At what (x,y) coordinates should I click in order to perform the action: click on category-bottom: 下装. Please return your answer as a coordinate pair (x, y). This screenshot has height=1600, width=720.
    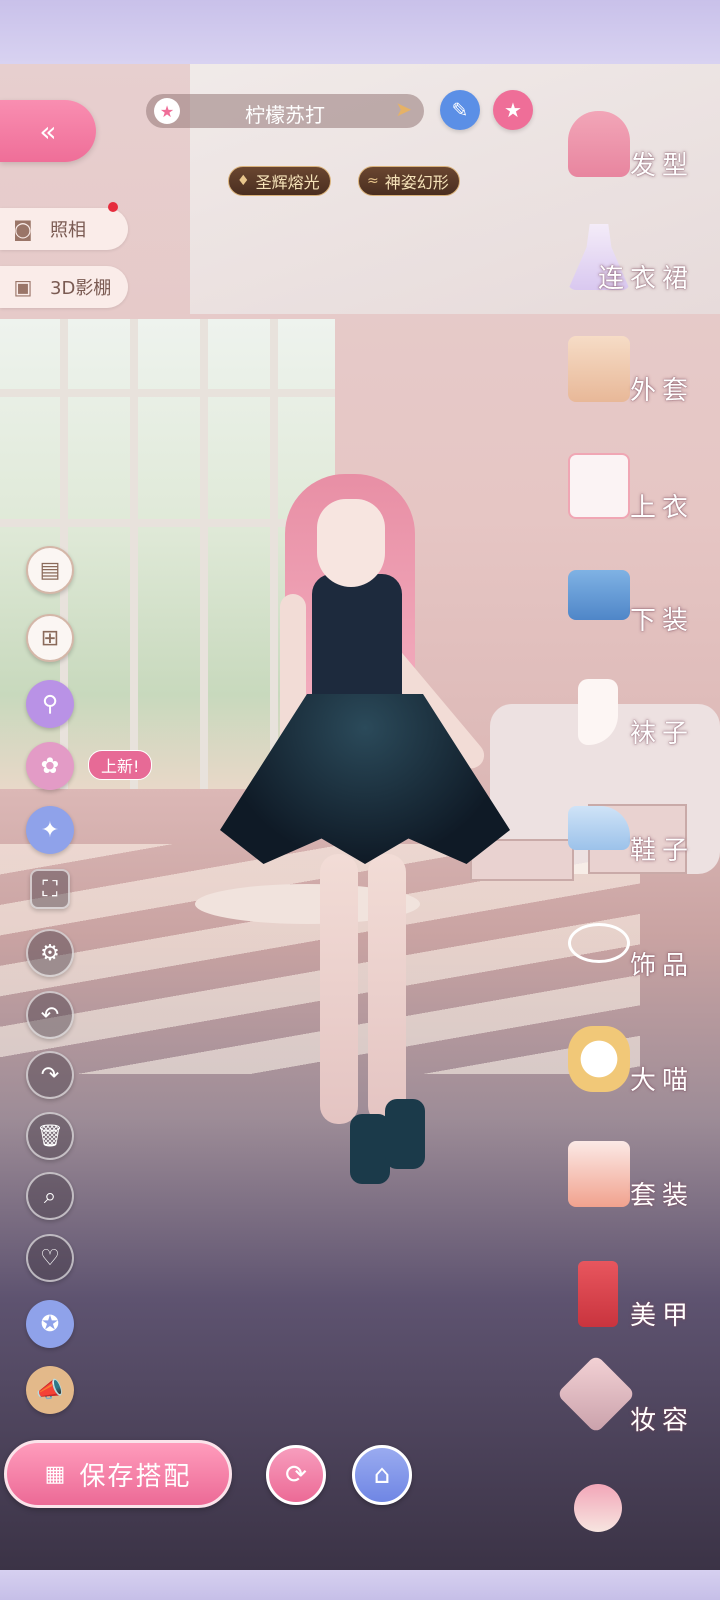
    Looking at the image, I should click on (629, 610).